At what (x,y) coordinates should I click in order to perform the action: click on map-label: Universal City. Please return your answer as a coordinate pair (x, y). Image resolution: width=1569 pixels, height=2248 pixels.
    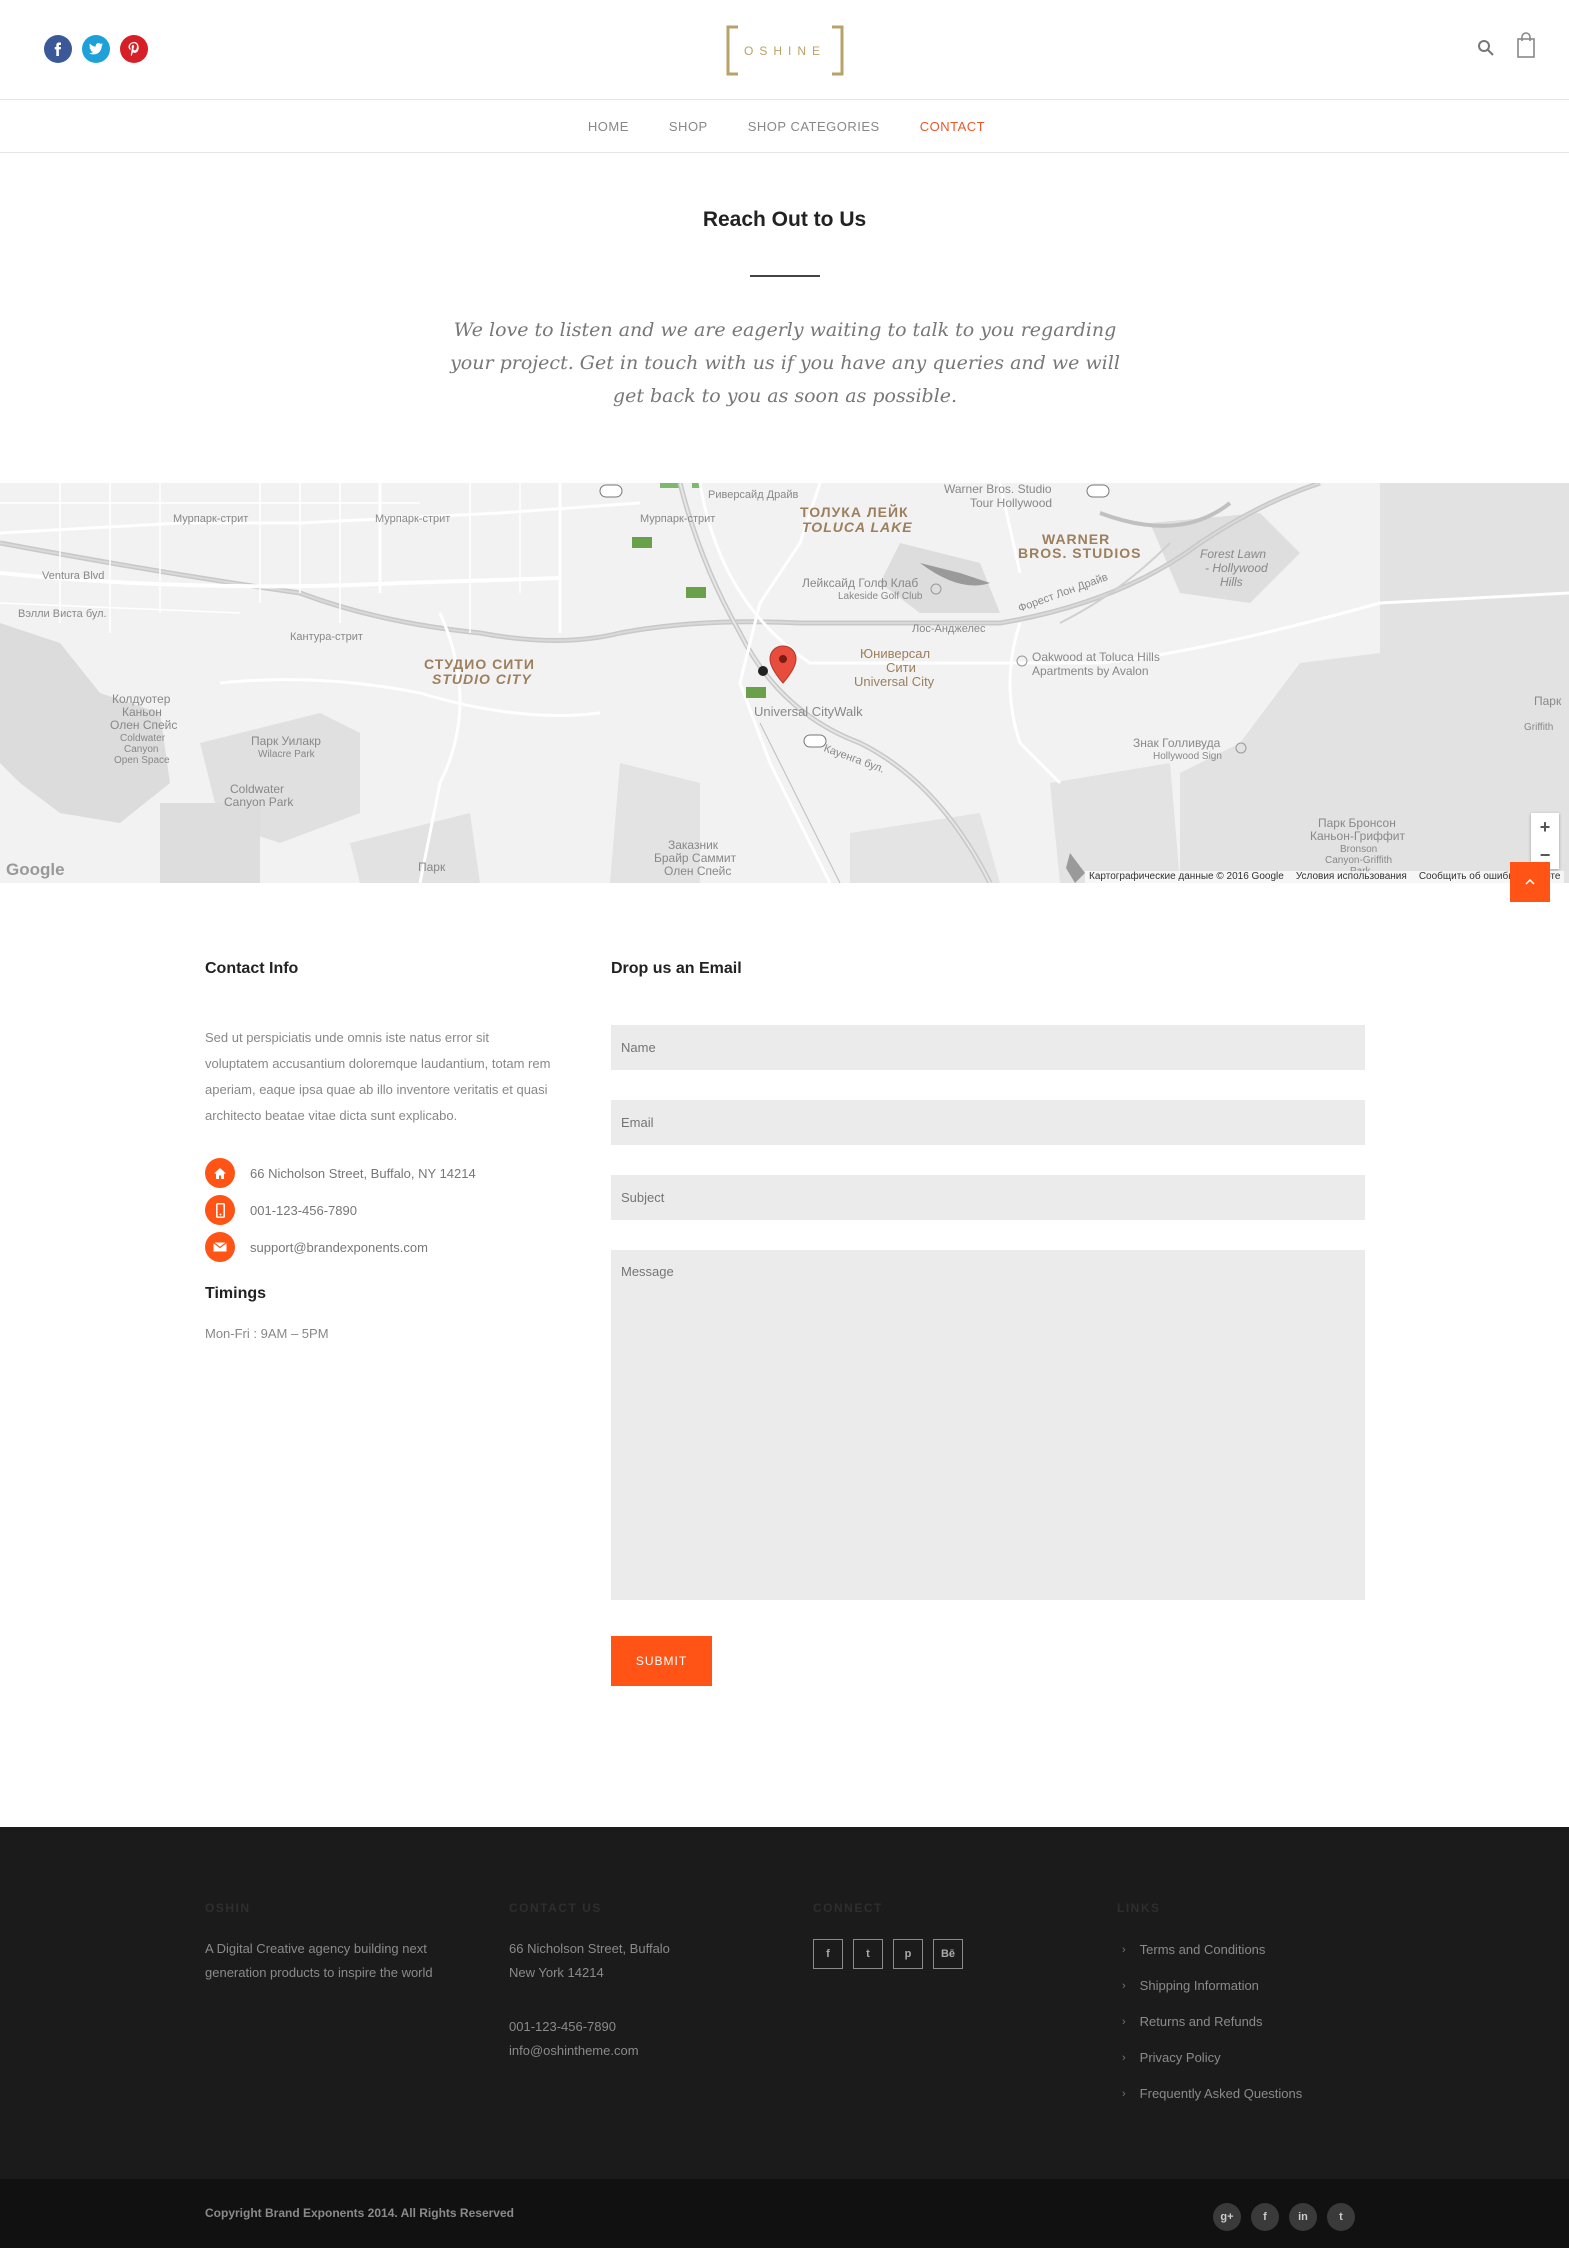
    Looking at the image, I should click on (894, 681).